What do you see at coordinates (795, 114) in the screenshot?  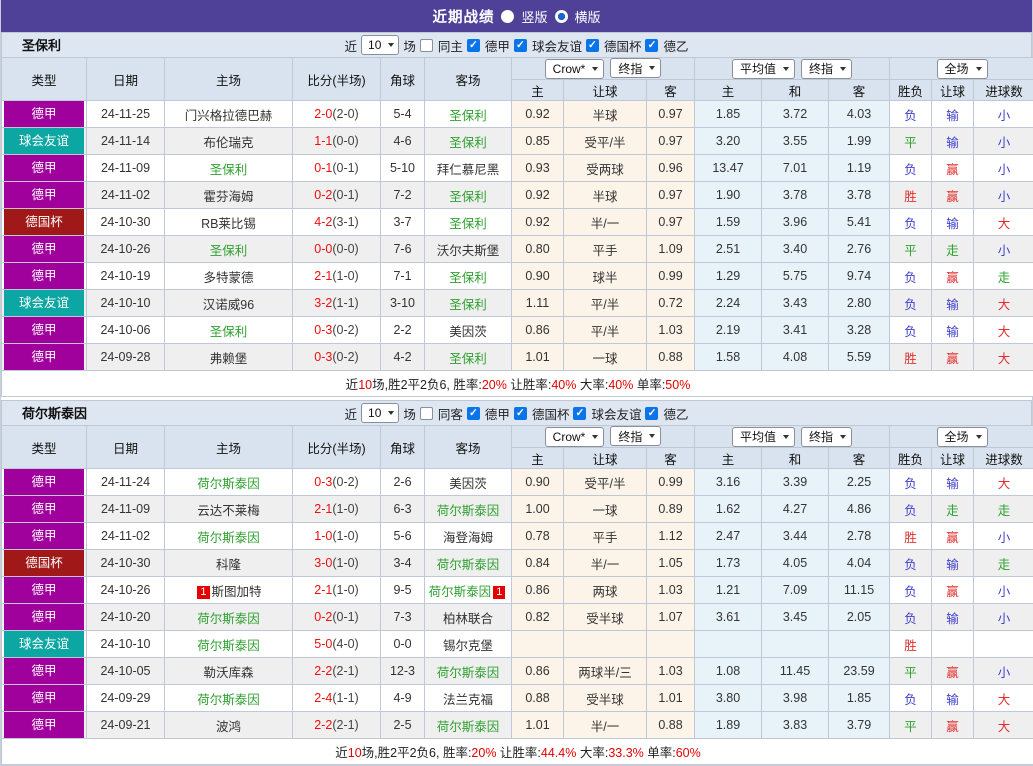 I see `avg-draw: 3.72` at bounding box center [795, 114].